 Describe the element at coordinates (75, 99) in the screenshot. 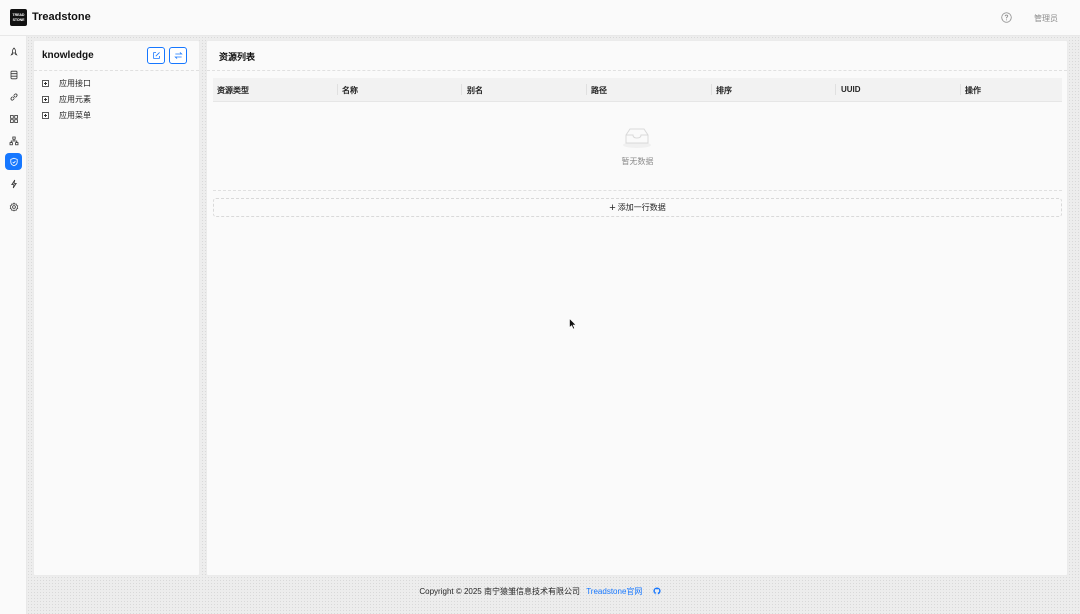

I see `tree-node-label: 应用元素` at that location.